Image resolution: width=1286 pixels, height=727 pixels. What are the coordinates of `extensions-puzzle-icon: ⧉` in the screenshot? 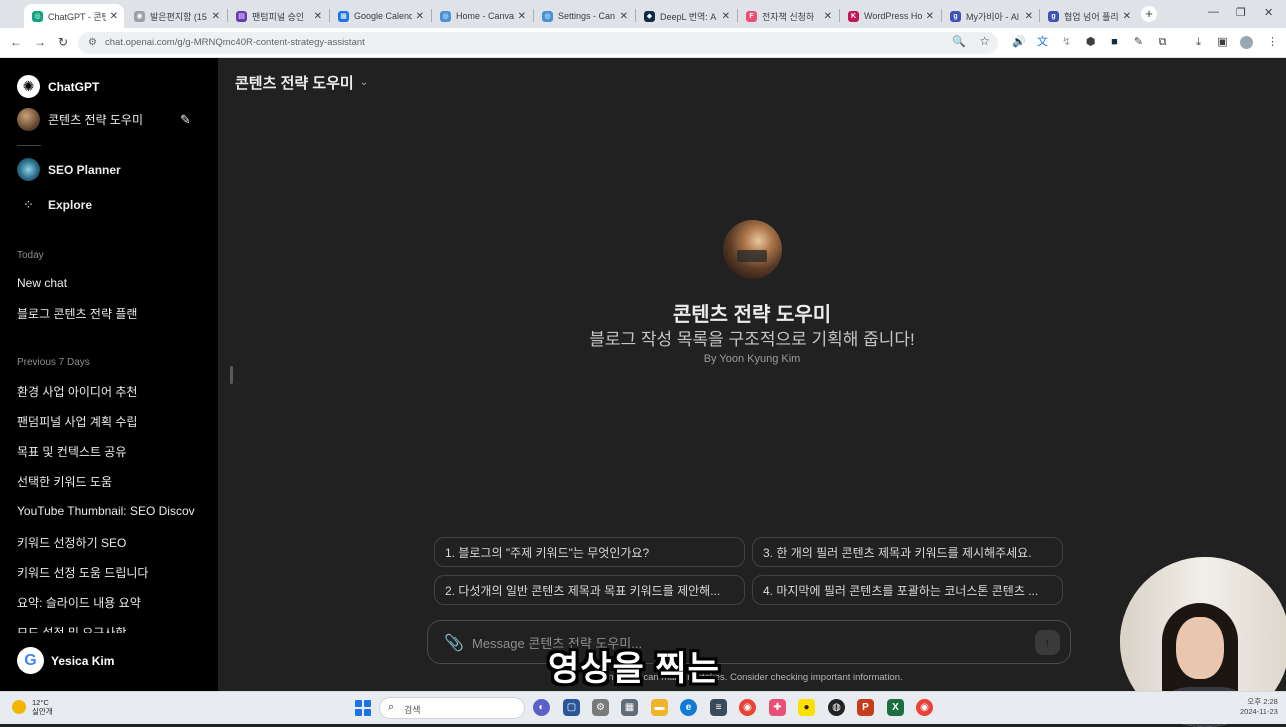 It's located at (1162, 42).